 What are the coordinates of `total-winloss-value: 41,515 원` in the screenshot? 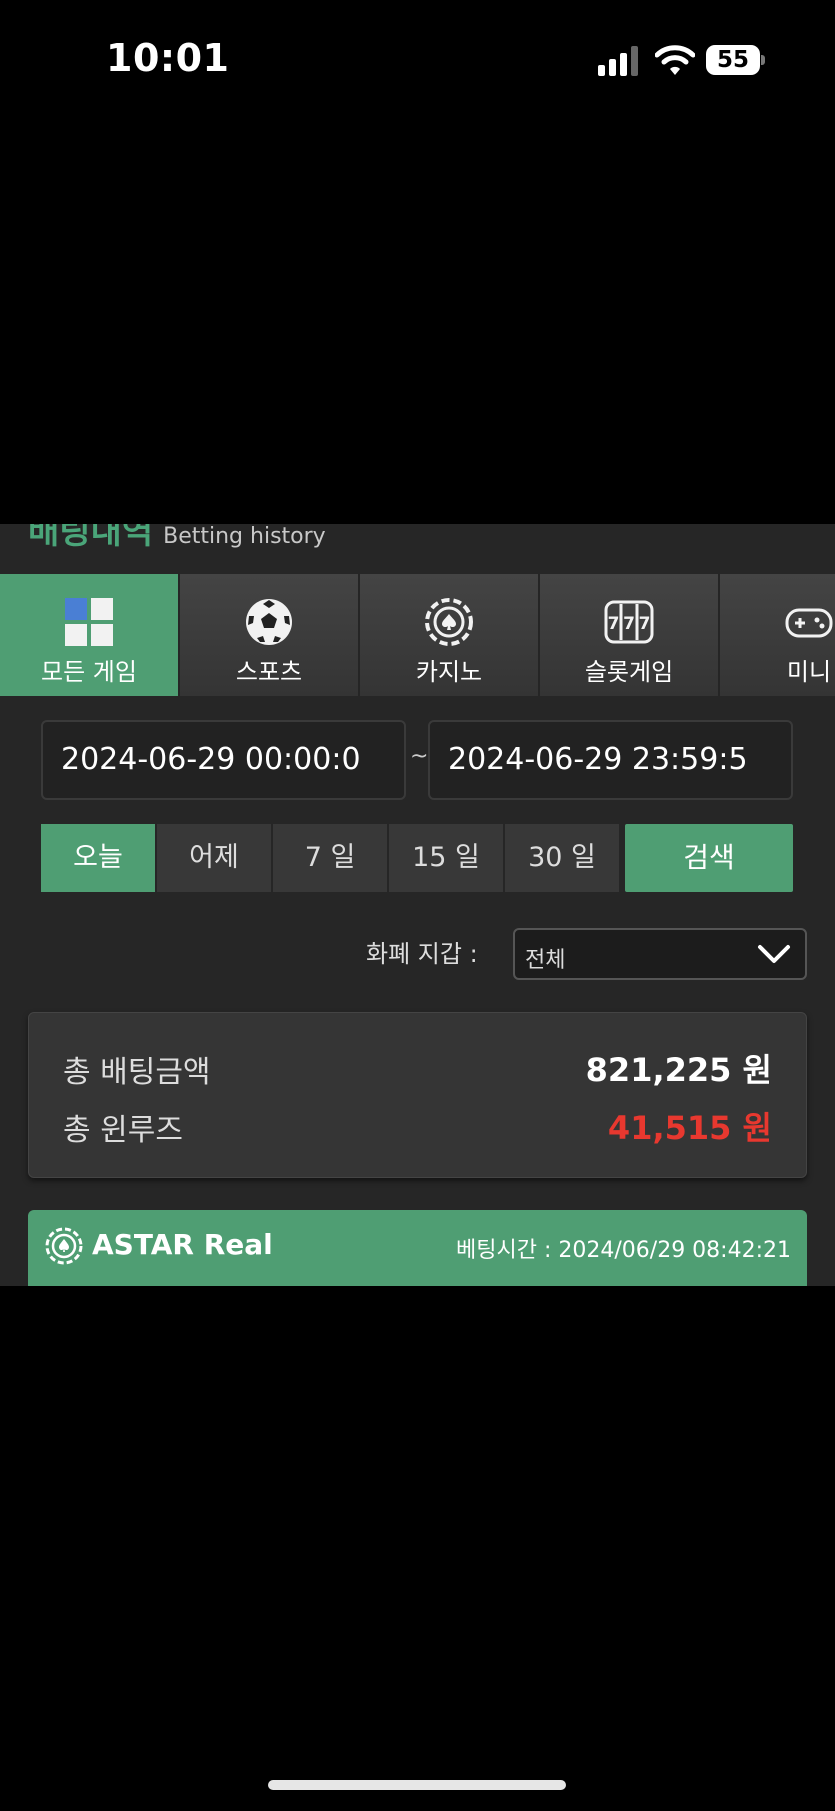 It's located at (689, 1128).